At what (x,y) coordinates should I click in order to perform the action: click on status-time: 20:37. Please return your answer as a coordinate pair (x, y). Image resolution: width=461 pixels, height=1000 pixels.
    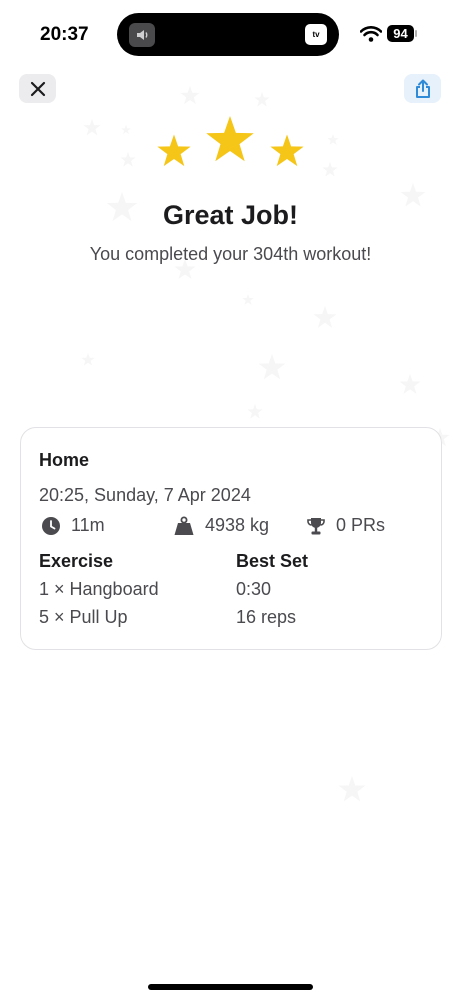
    Looking at the image, I should click on (64, 34).